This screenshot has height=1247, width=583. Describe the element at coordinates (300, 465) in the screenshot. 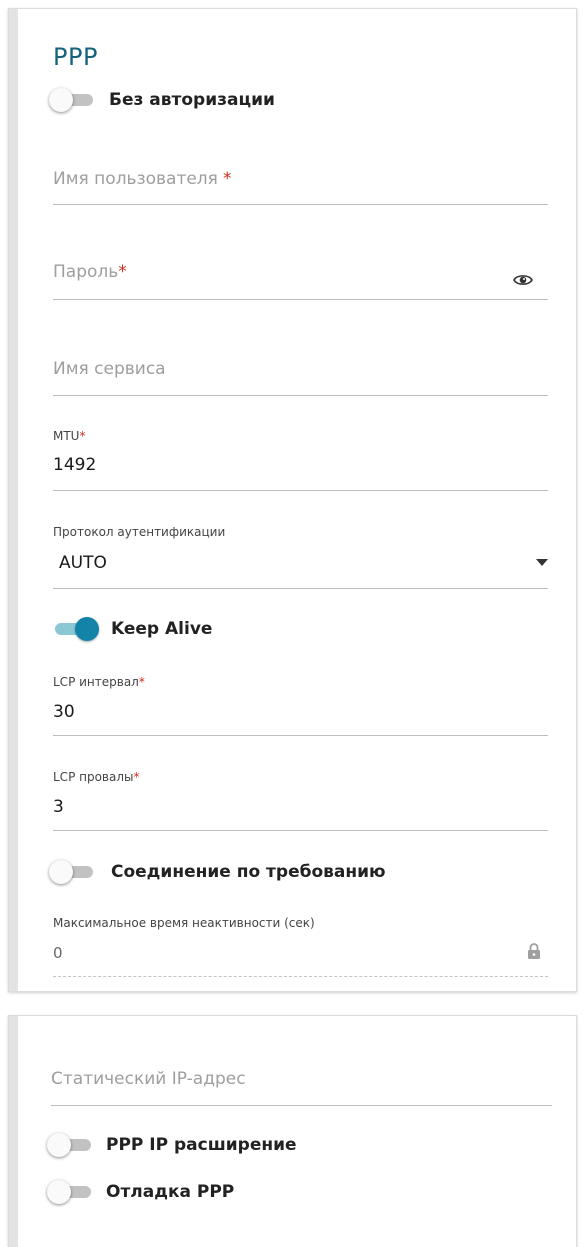

I see `mtu-input: 1492` at that location.